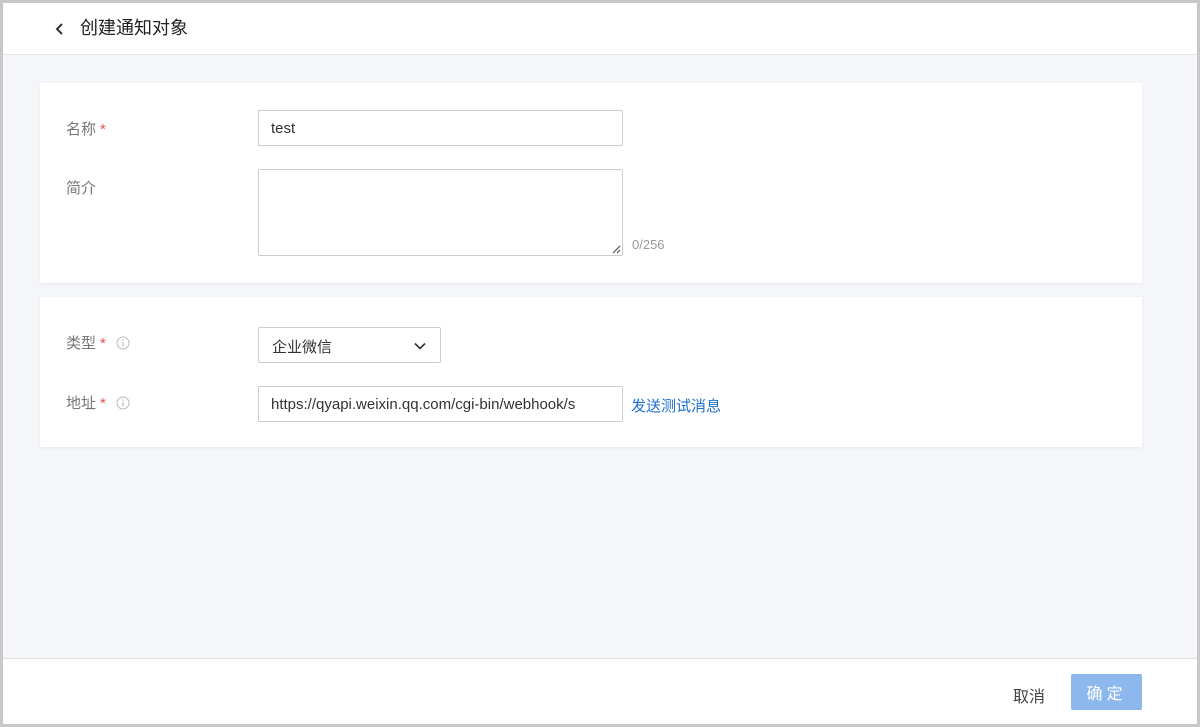 The image size is (1200, 727). I want to click on name-label-text: 名称, so click(81, 129).